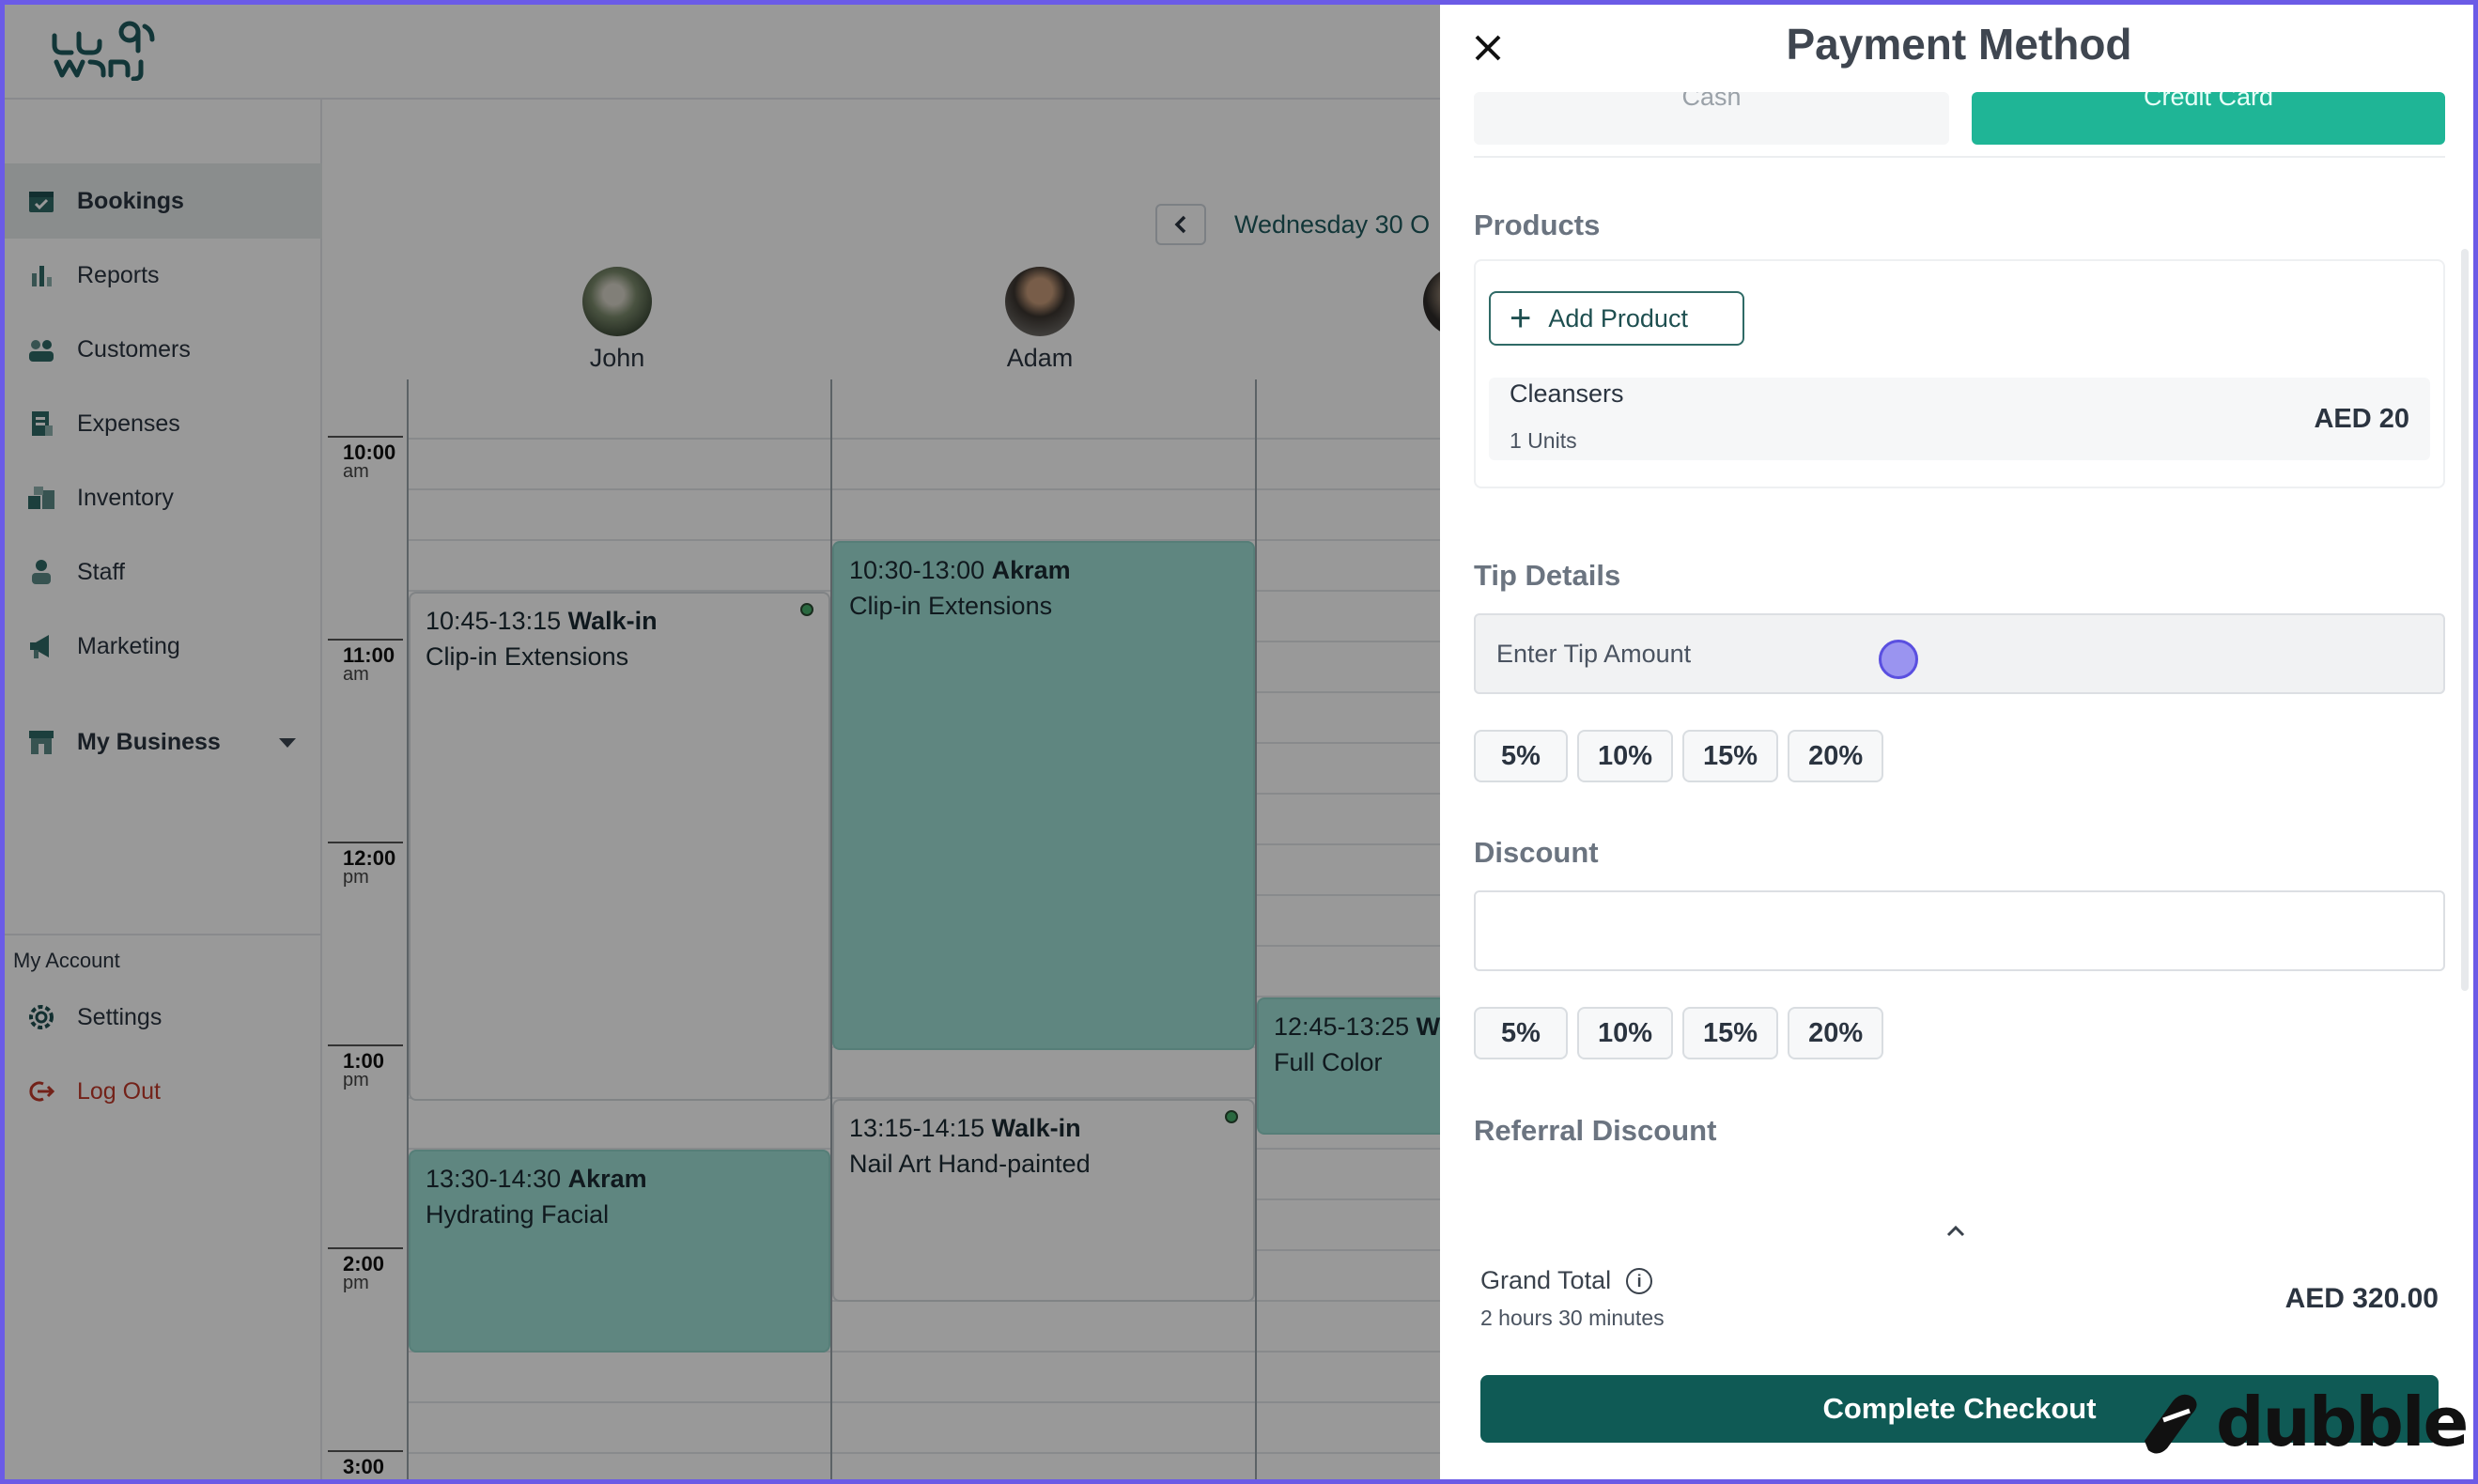 This screenshot has width=2478, height=1484. What do you see at coordinates (1679, 1033) in the screenshot?
I see `discount-preset-row: 5% 10% 15% 20%` at bounding box center [1679, 1033].